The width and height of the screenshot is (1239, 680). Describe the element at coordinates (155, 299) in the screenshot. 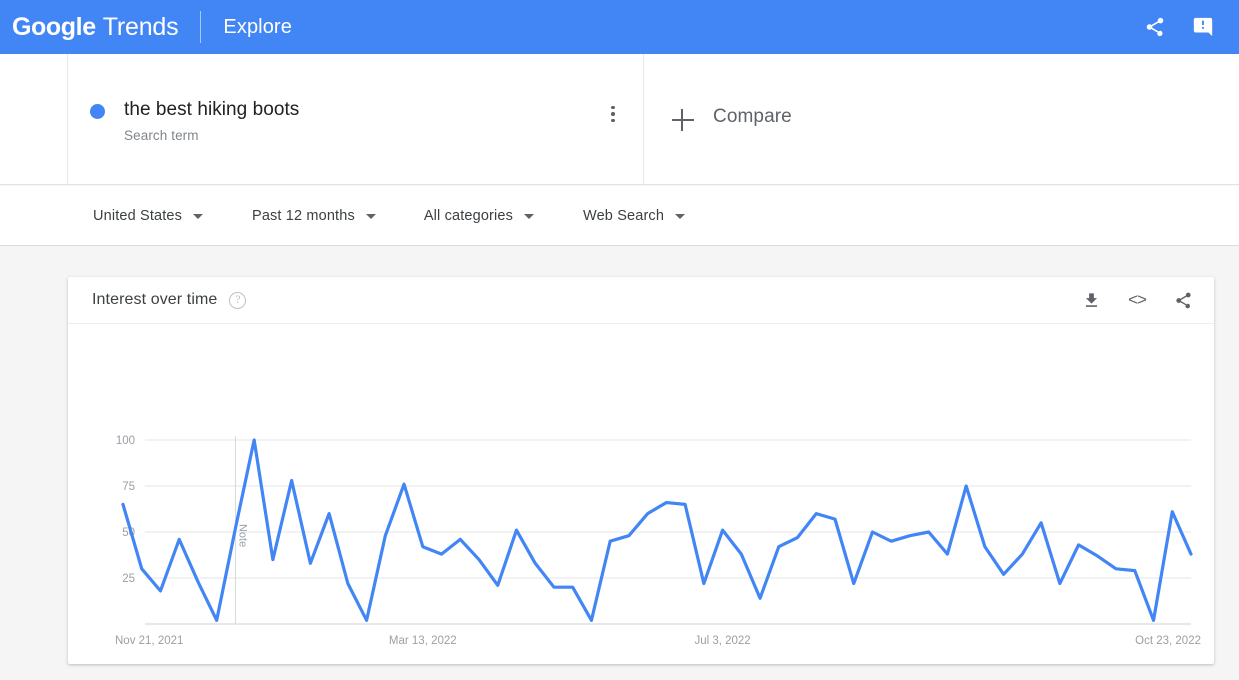

I see `page-title: Interest over time` at that location.